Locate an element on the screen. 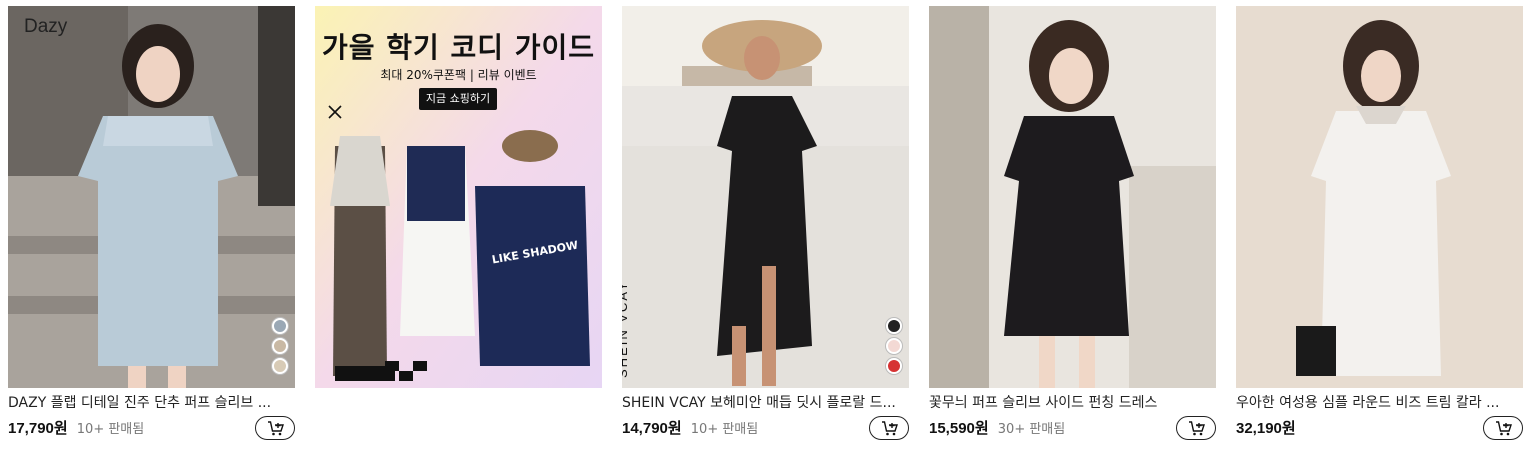 This screenshot has width=1534, height=452. price-row: 15,590원 30+ 판매됨 is located at coordinates (1072, 429).